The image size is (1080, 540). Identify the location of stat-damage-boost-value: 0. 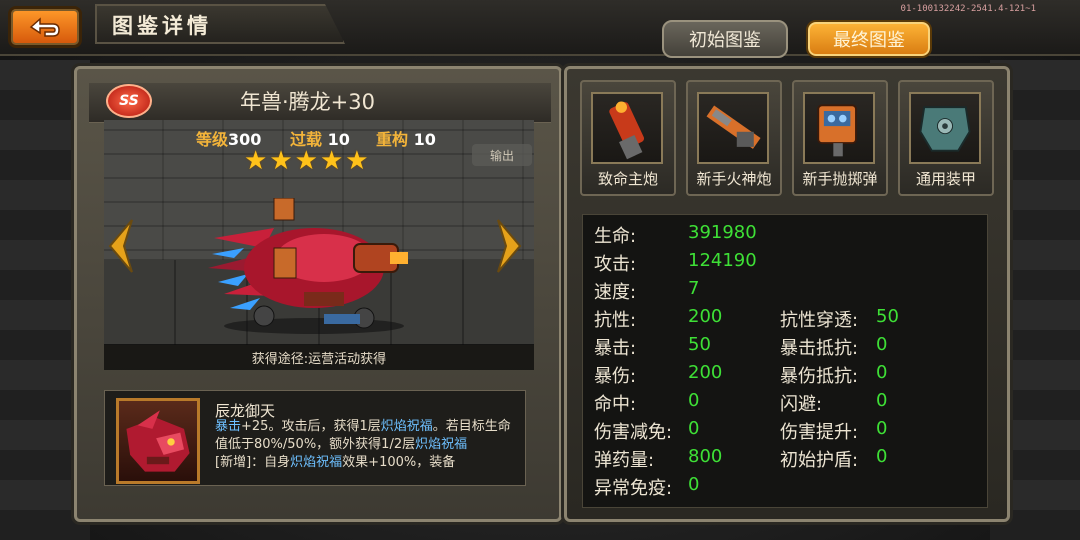
(881, 428).